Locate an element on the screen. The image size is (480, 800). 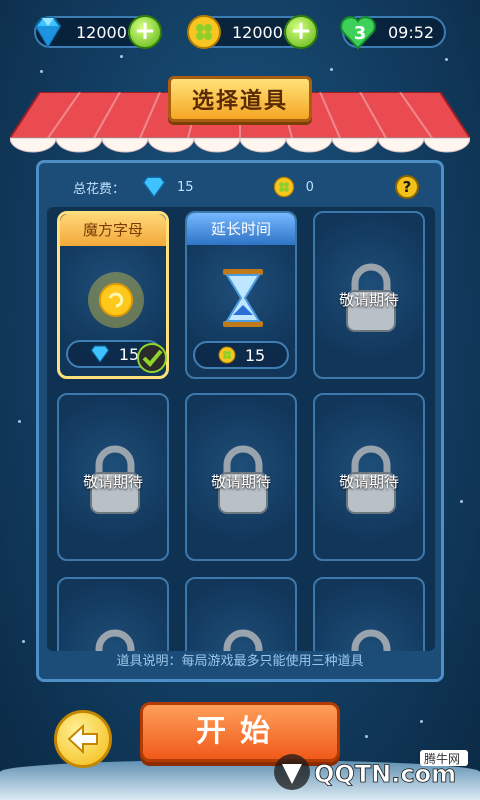
help-button: ? is located at coordinates (407, 187).